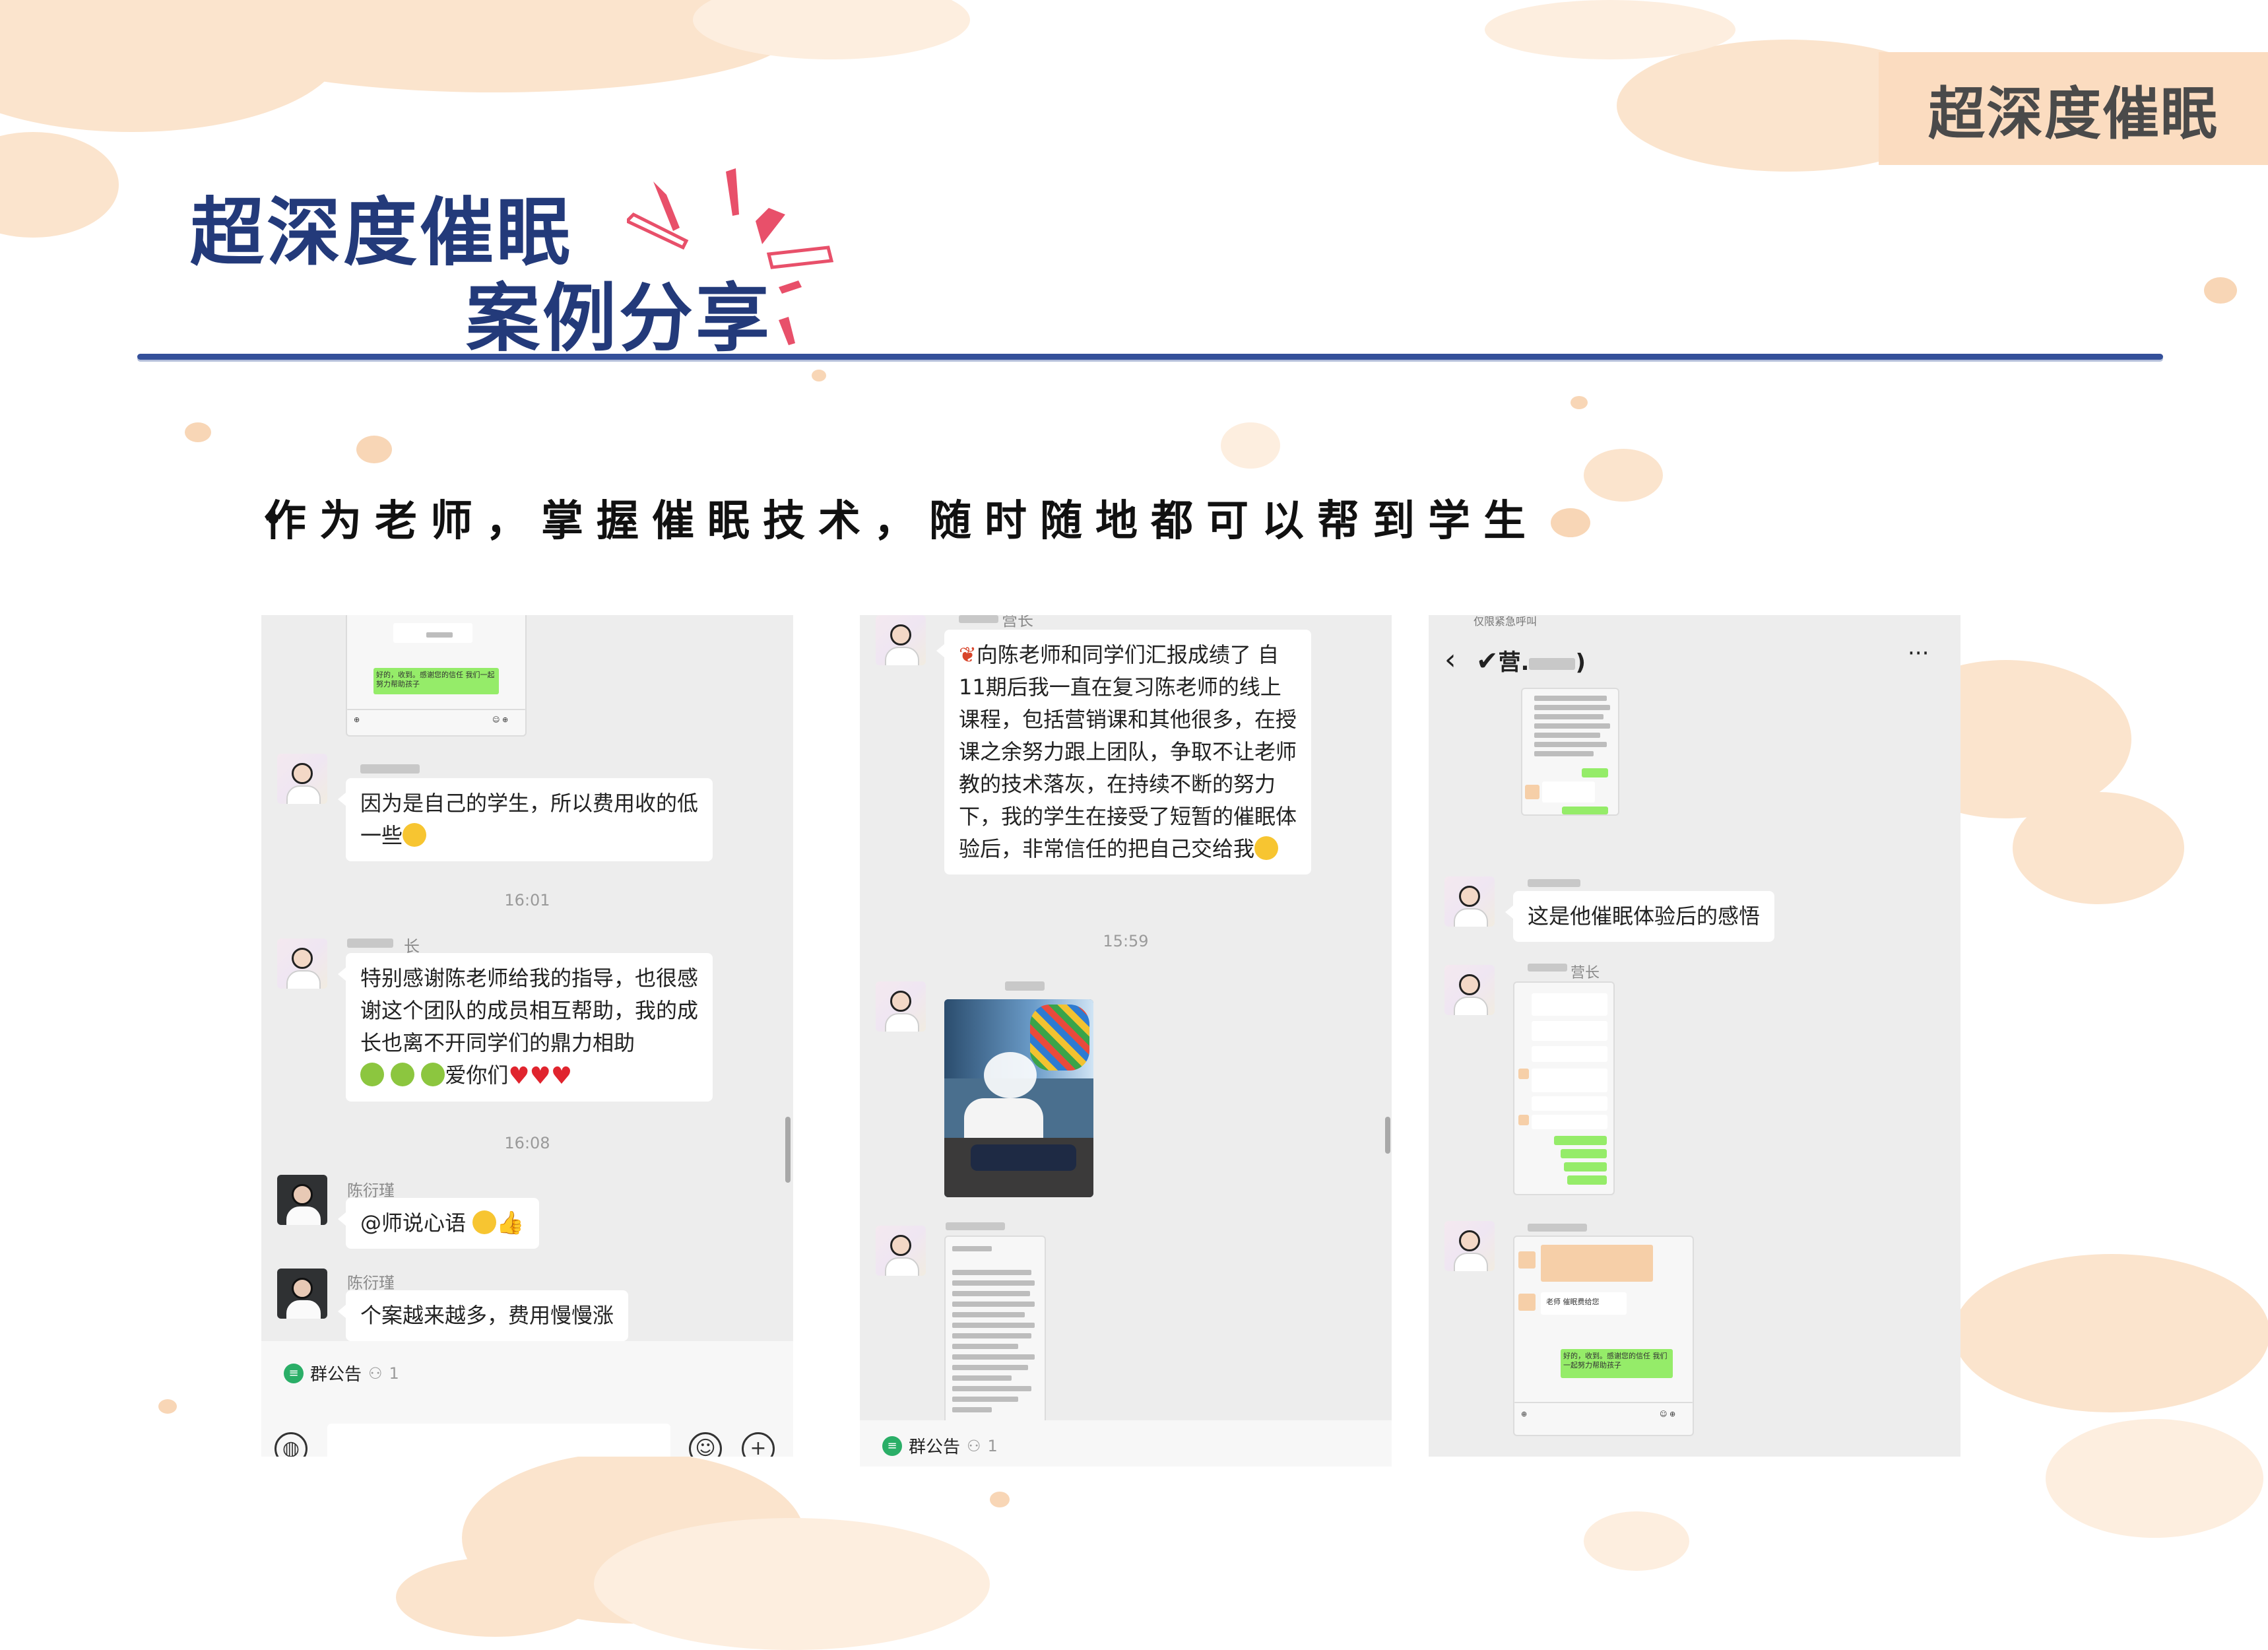  Describe the element at coordinates (1126, 1443) in the screenshot. I see `input-bar: ≡ 群公告 ⚇ 1` at that location.